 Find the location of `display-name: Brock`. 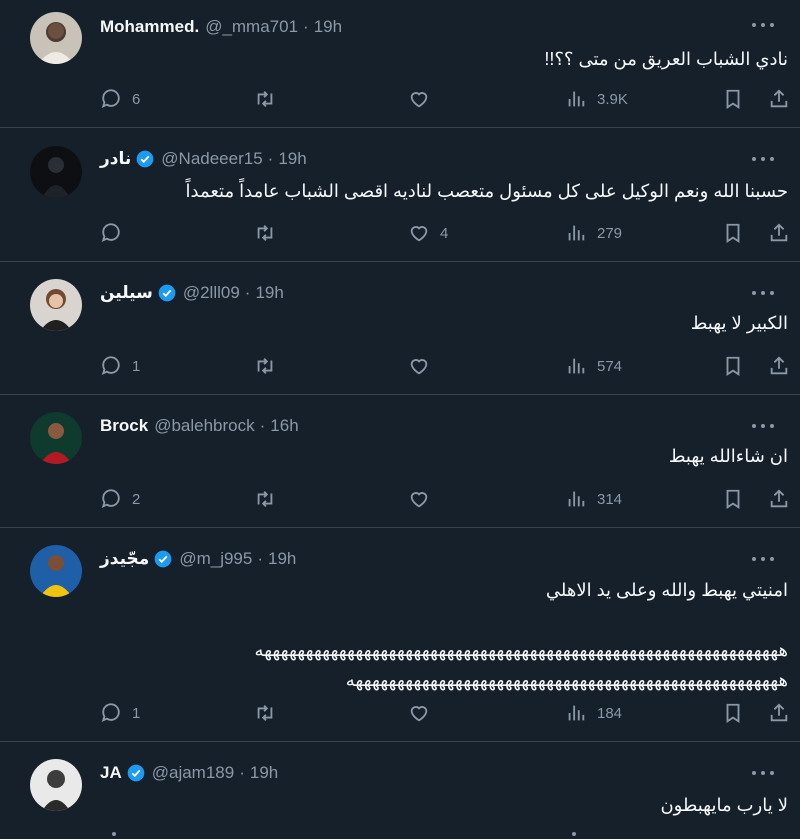

display-name: Brock is located at coordinates (124, 426).